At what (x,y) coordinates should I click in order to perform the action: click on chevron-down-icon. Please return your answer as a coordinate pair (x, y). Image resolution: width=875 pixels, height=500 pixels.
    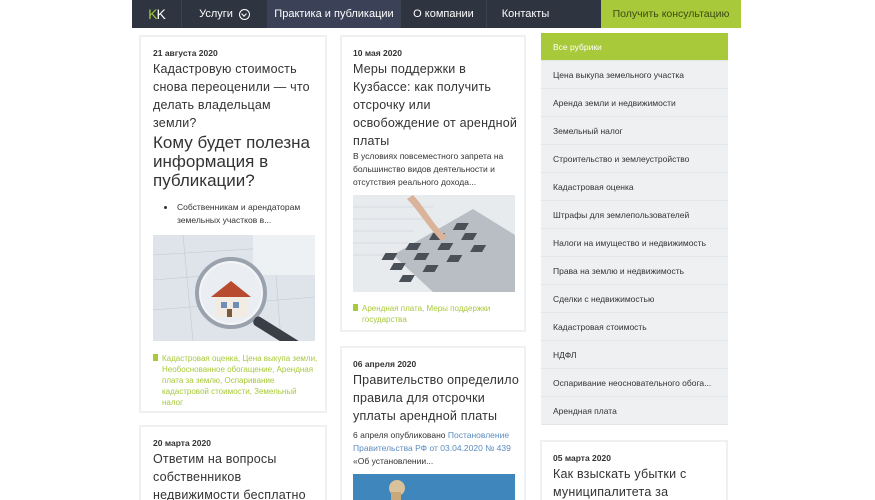
    Looking at the image, I should click on (244, 14).